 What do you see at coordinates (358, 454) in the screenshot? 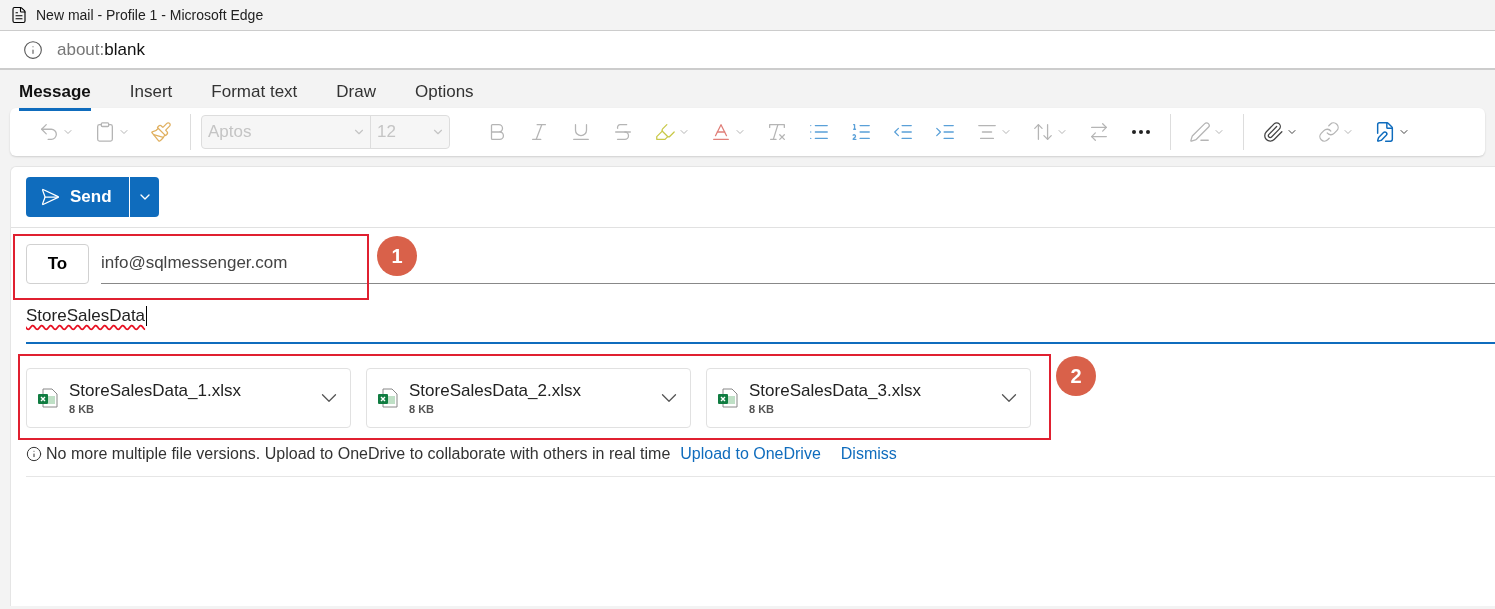
I see `notice-text: No more multiple file versions. Upload to OneDrive to collaborate with others in real time` at bounding box center [358, 454].